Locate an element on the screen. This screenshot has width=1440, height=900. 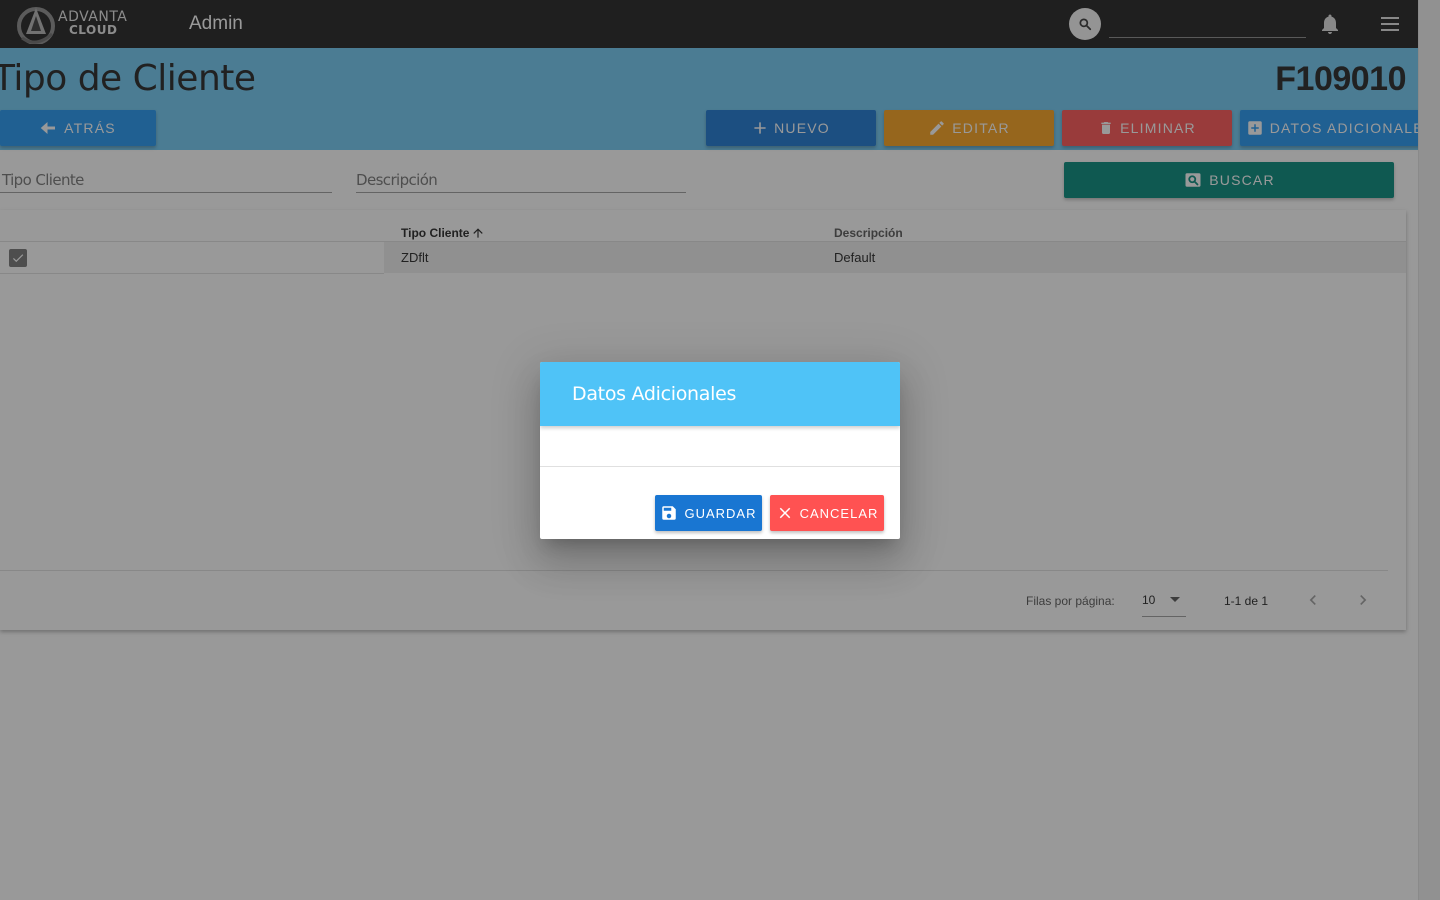
dialog-title: Datos Adicionales is located at coordinates (654, 394).